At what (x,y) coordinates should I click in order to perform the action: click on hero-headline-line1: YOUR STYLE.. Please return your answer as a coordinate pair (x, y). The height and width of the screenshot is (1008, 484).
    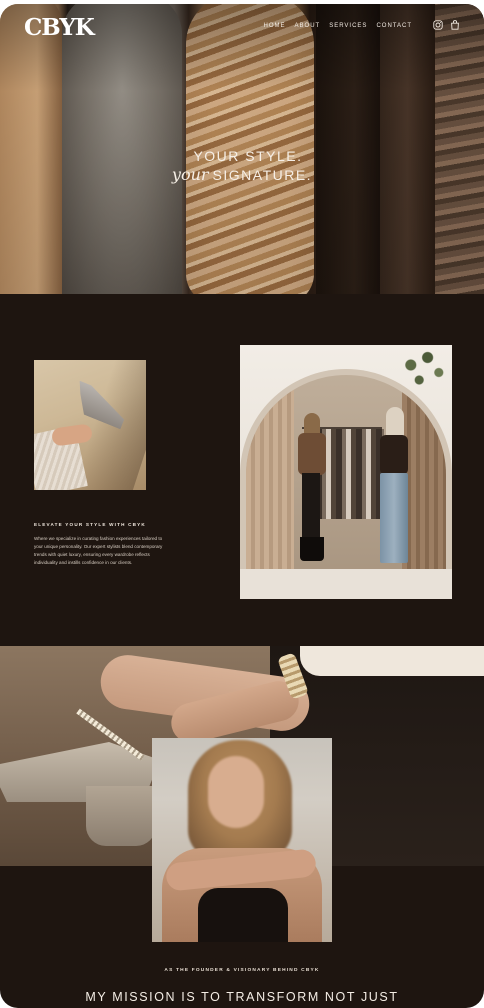
    Looking at the image, I should click on (248, 156).